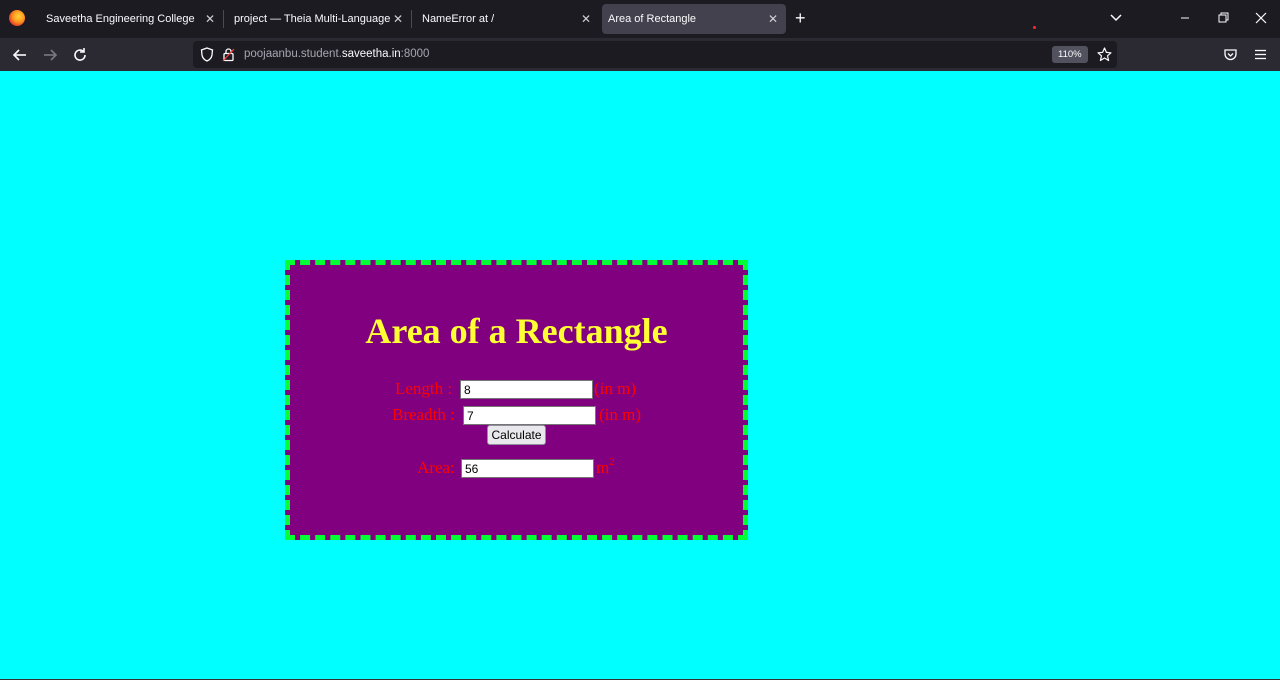 The image size is (1280, 680). I want to click on minimize-icon, so click(1185, 18).